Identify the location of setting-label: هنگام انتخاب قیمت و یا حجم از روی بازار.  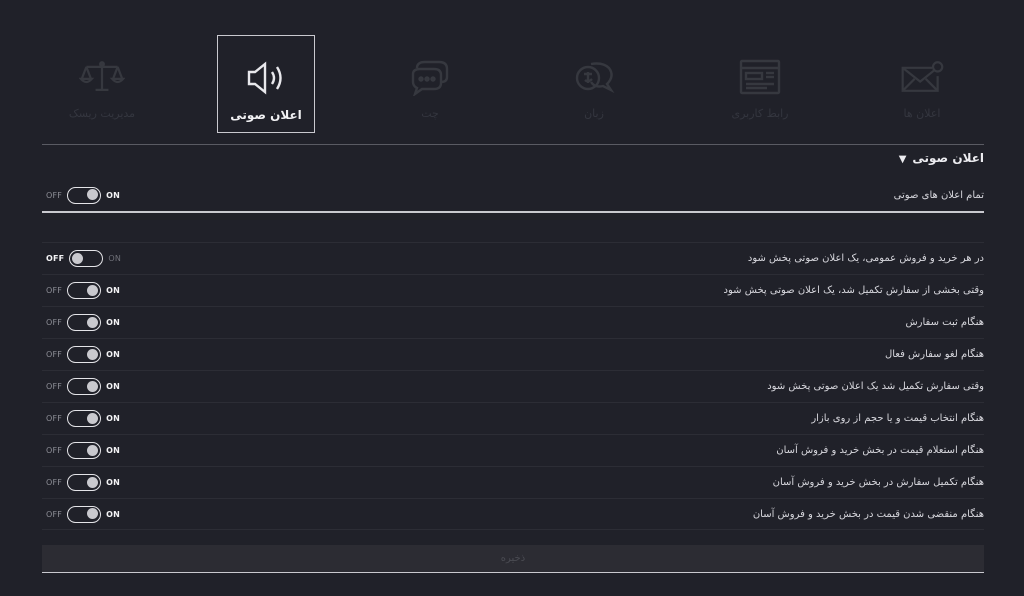
(897, 418).